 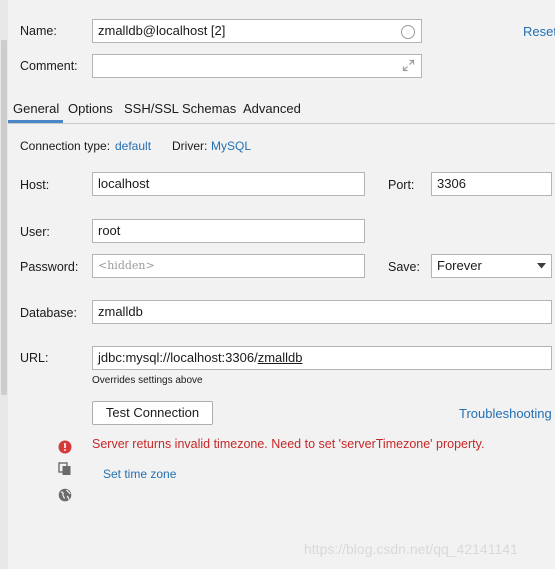 What do you see at coordinates (133, 146) in the screenshot?
I see `connection-type-link: default` at bounding box center [133, 146].